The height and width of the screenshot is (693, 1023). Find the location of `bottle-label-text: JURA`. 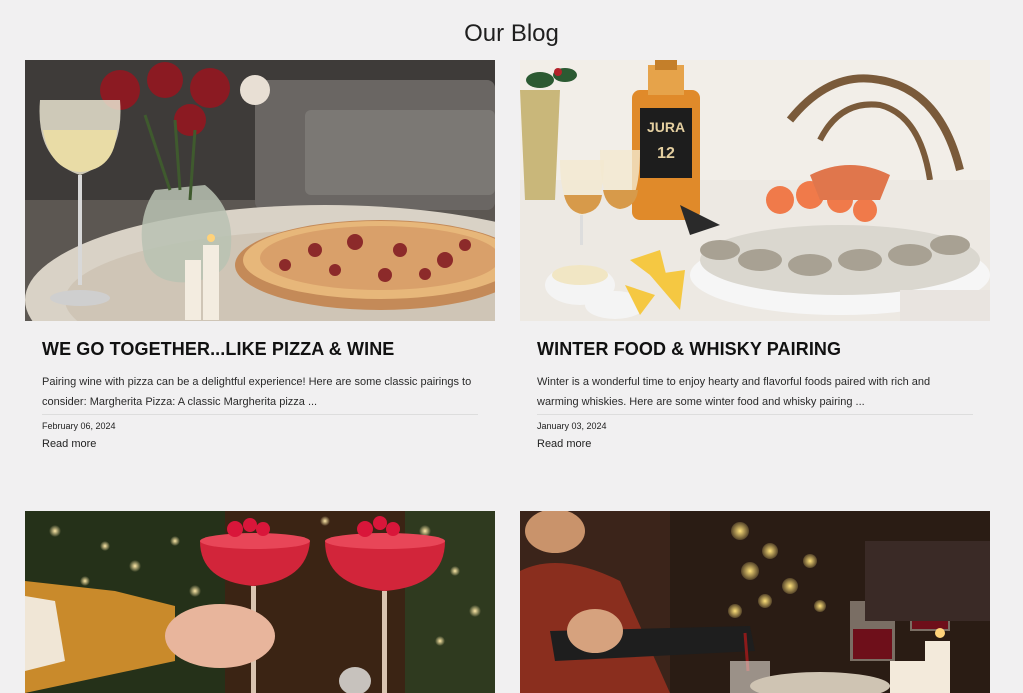

bottle-label-text: JURA is located at coordinates (666, 127).